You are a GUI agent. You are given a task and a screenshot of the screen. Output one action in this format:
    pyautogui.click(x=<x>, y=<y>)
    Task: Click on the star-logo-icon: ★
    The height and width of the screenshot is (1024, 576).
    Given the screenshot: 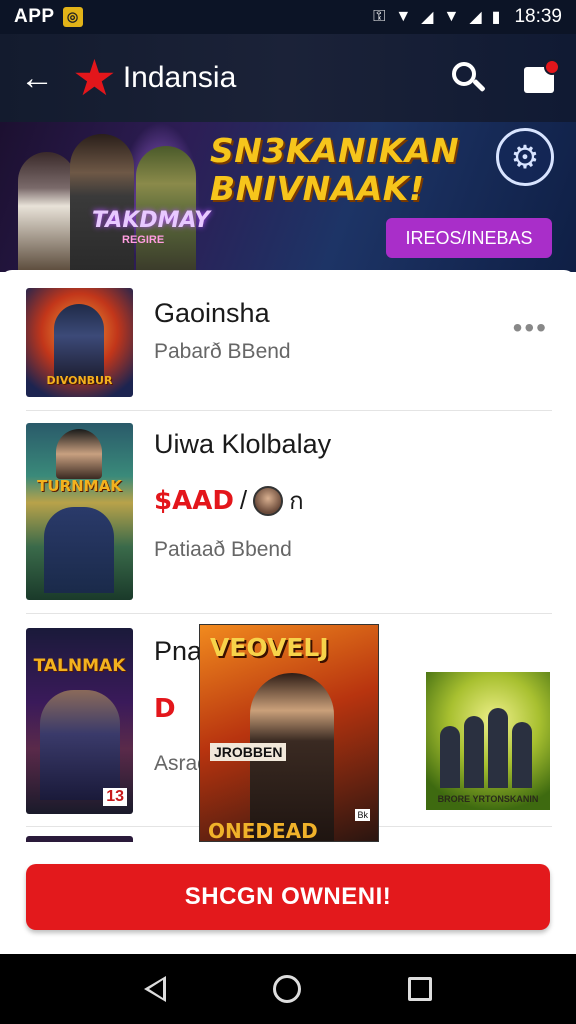 What is the action you would take?
    pyautogui.click(x=94, y=78)
    